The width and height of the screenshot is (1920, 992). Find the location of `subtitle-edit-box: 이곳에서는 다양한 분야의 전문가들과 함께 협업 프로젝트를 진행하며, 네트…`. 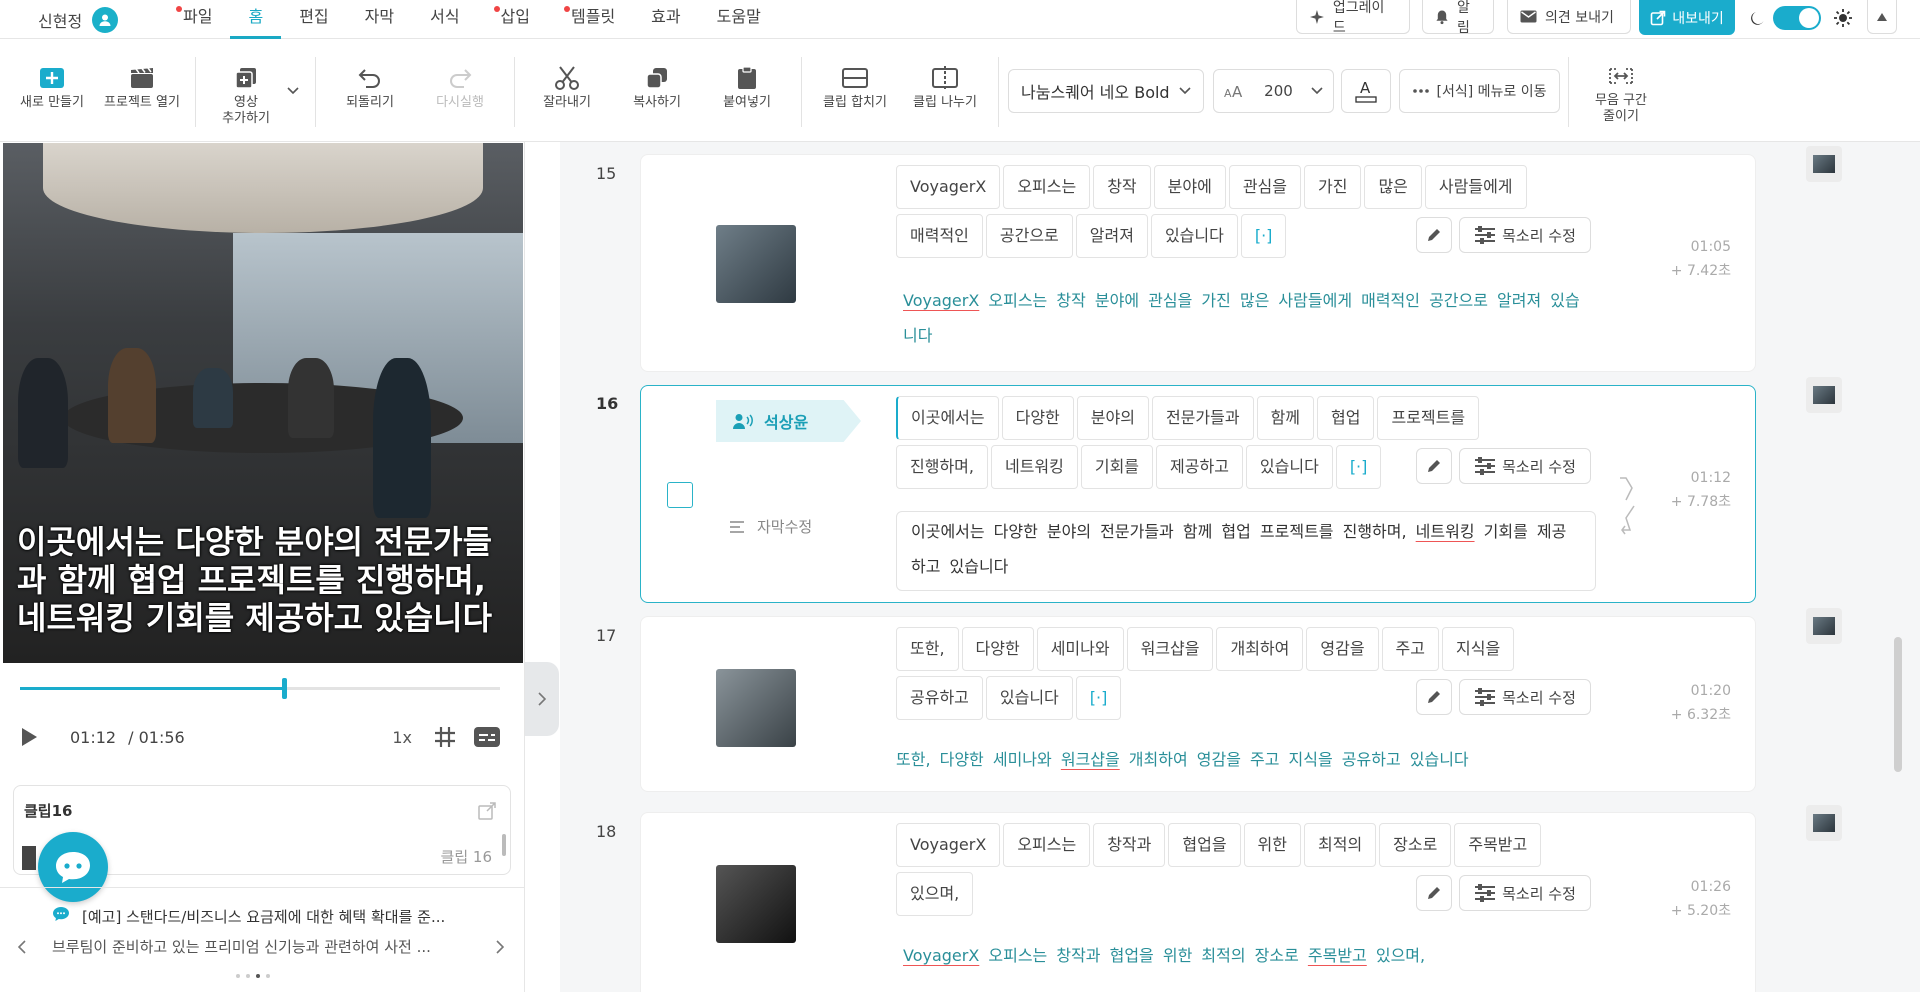

subtitle-edit-box: 이곳에서는 다양한 분야의 전문가들과 함께 협업 프로젝트를 진행하며, 네트… is located at coordinates (1246, 551).